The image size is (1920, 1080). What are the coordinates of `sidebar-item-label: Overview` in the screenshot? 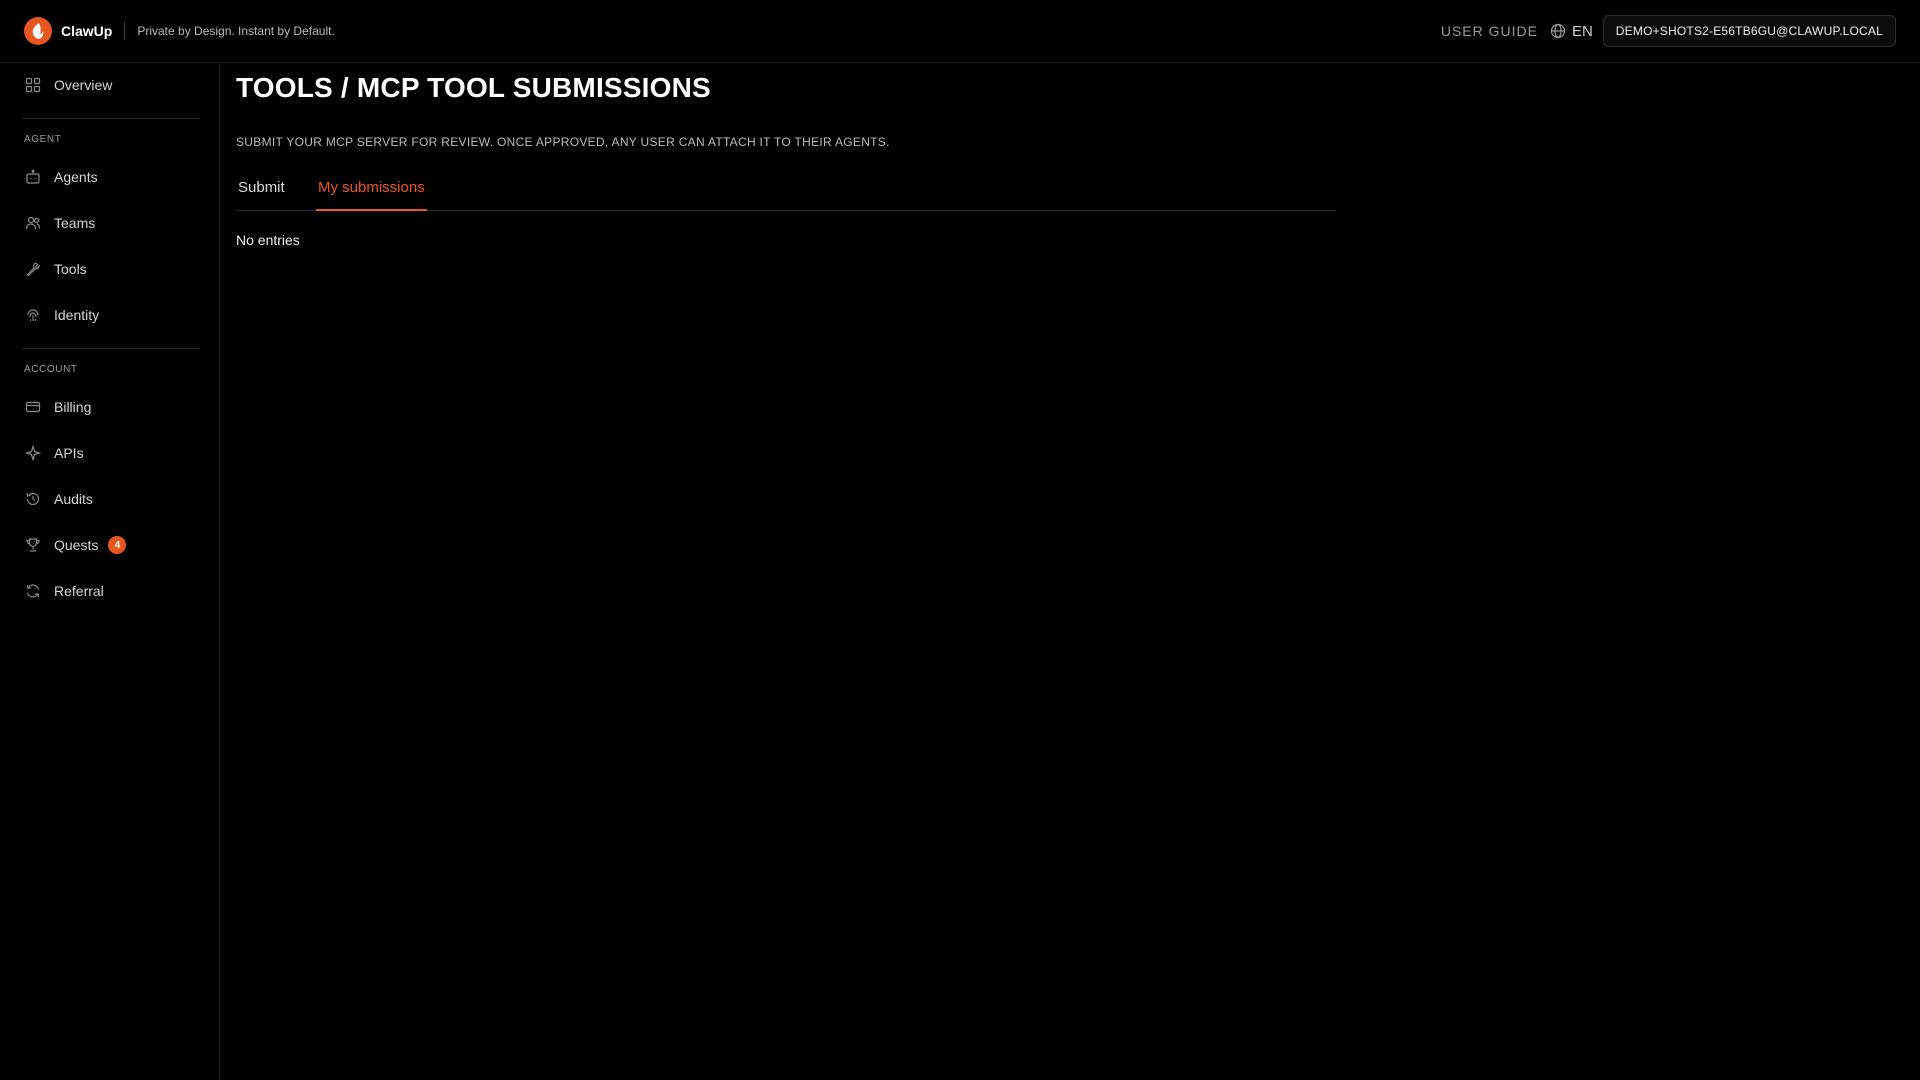 It's located at (83, 85).